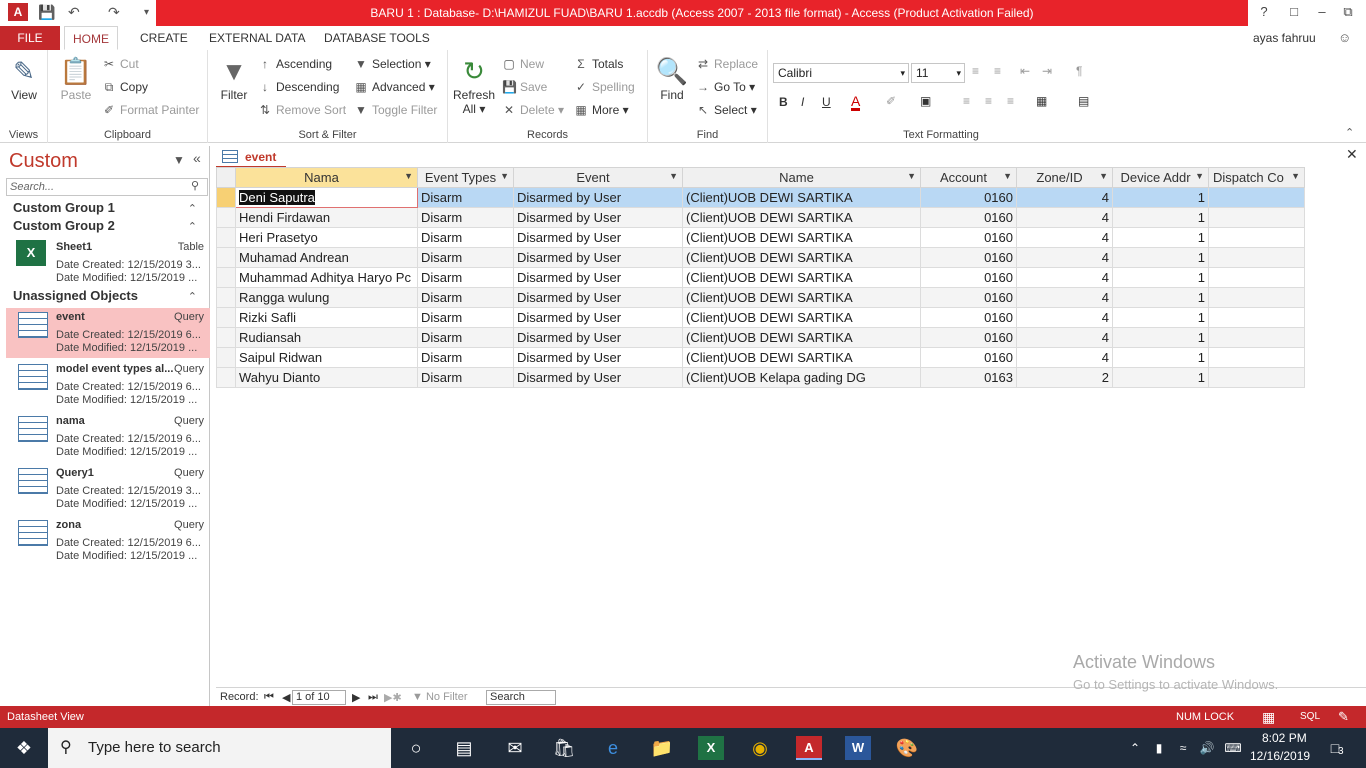 This screenshot has height=768, width=1366. I want to click on table-cell: Saipul Ridwan, so click(326, 357).